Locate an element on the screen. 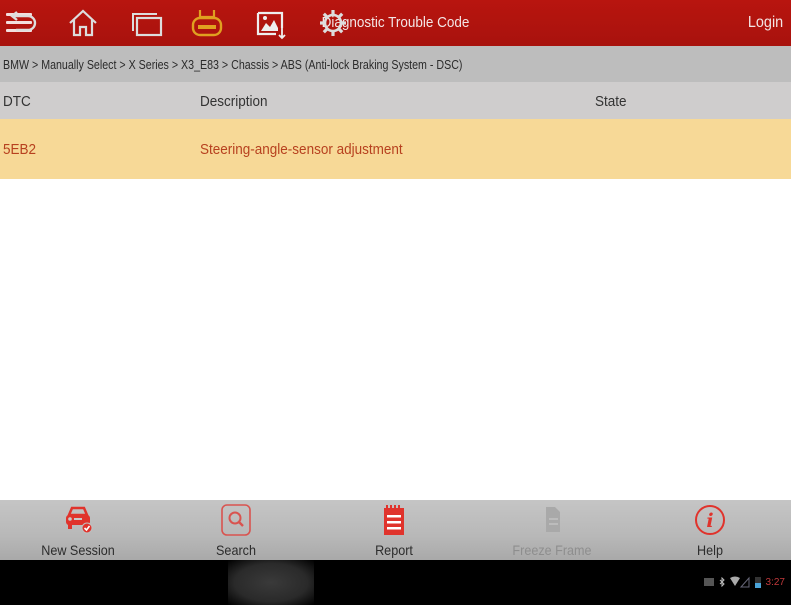 The height and width of the screenshot is (605, 791). report-button: Report is located at coordinates (394, 530).